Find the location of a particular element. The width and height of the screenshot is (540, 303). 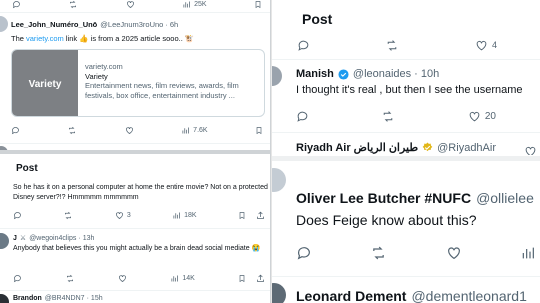

views-button: 7.6K is located at coordinates (194, 130).